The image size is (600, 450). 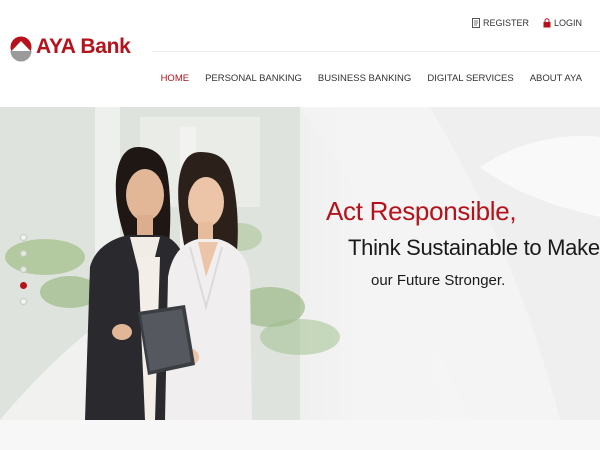 I want to click on utility-links: REGISTER LOGIN, so click(x=526, y=23).